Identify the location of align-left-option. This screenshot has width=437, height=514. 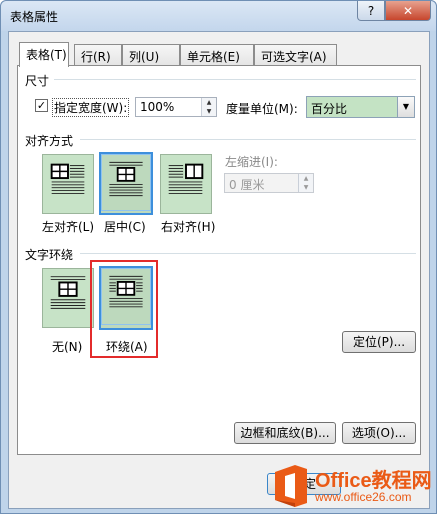
(68, 184).